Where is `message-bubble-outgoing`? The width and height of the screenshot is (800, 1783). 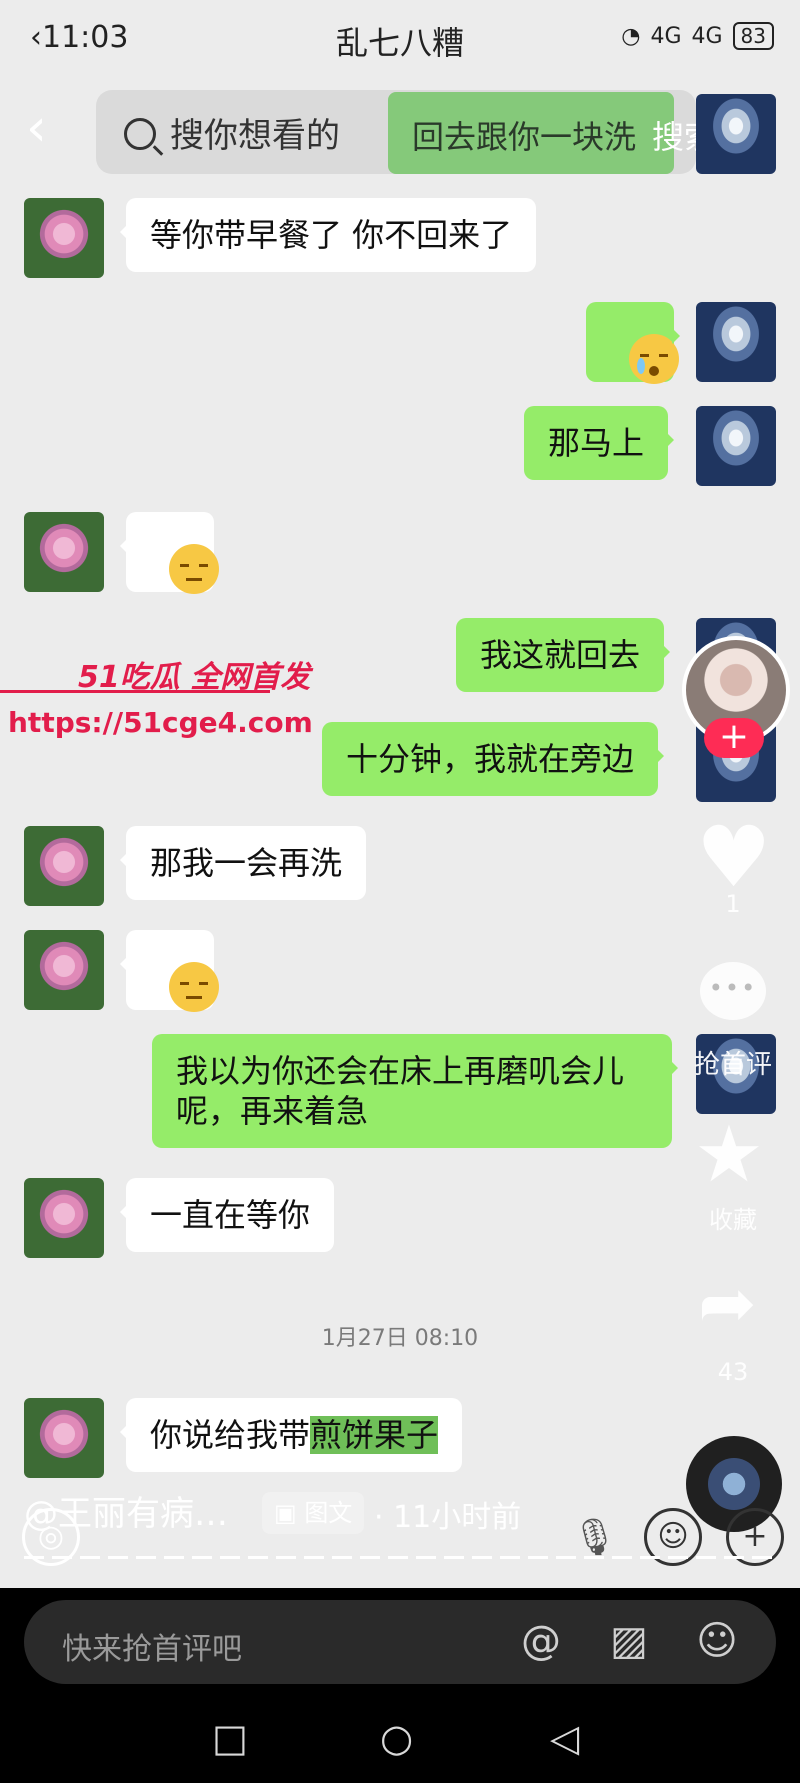
message-bubble-outgoing is located at coordinates (633, 343).